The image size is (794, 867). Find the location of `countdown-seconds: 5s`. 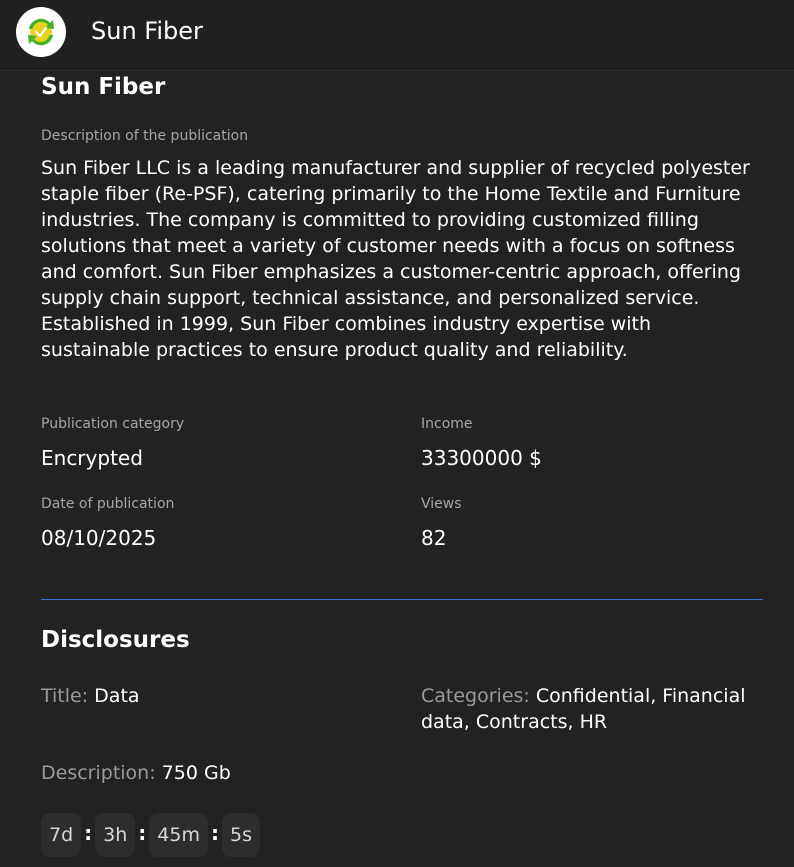

countdown-seconds: 5s is located at coordinates (240, 835).